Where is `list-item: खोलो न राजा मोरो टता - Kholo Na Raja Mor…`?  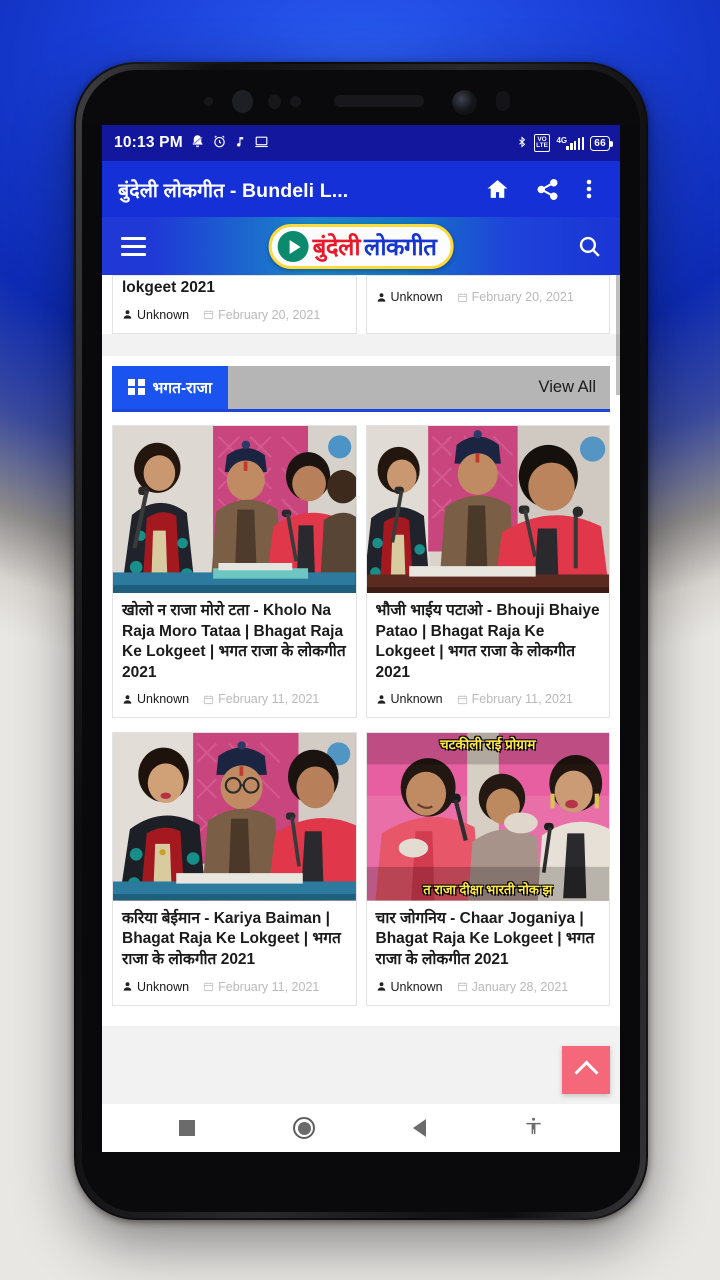
list-item: खोलो न राजा मोरो टता - Kholo Na Raja Mor… is located at coordinates (234, 571).